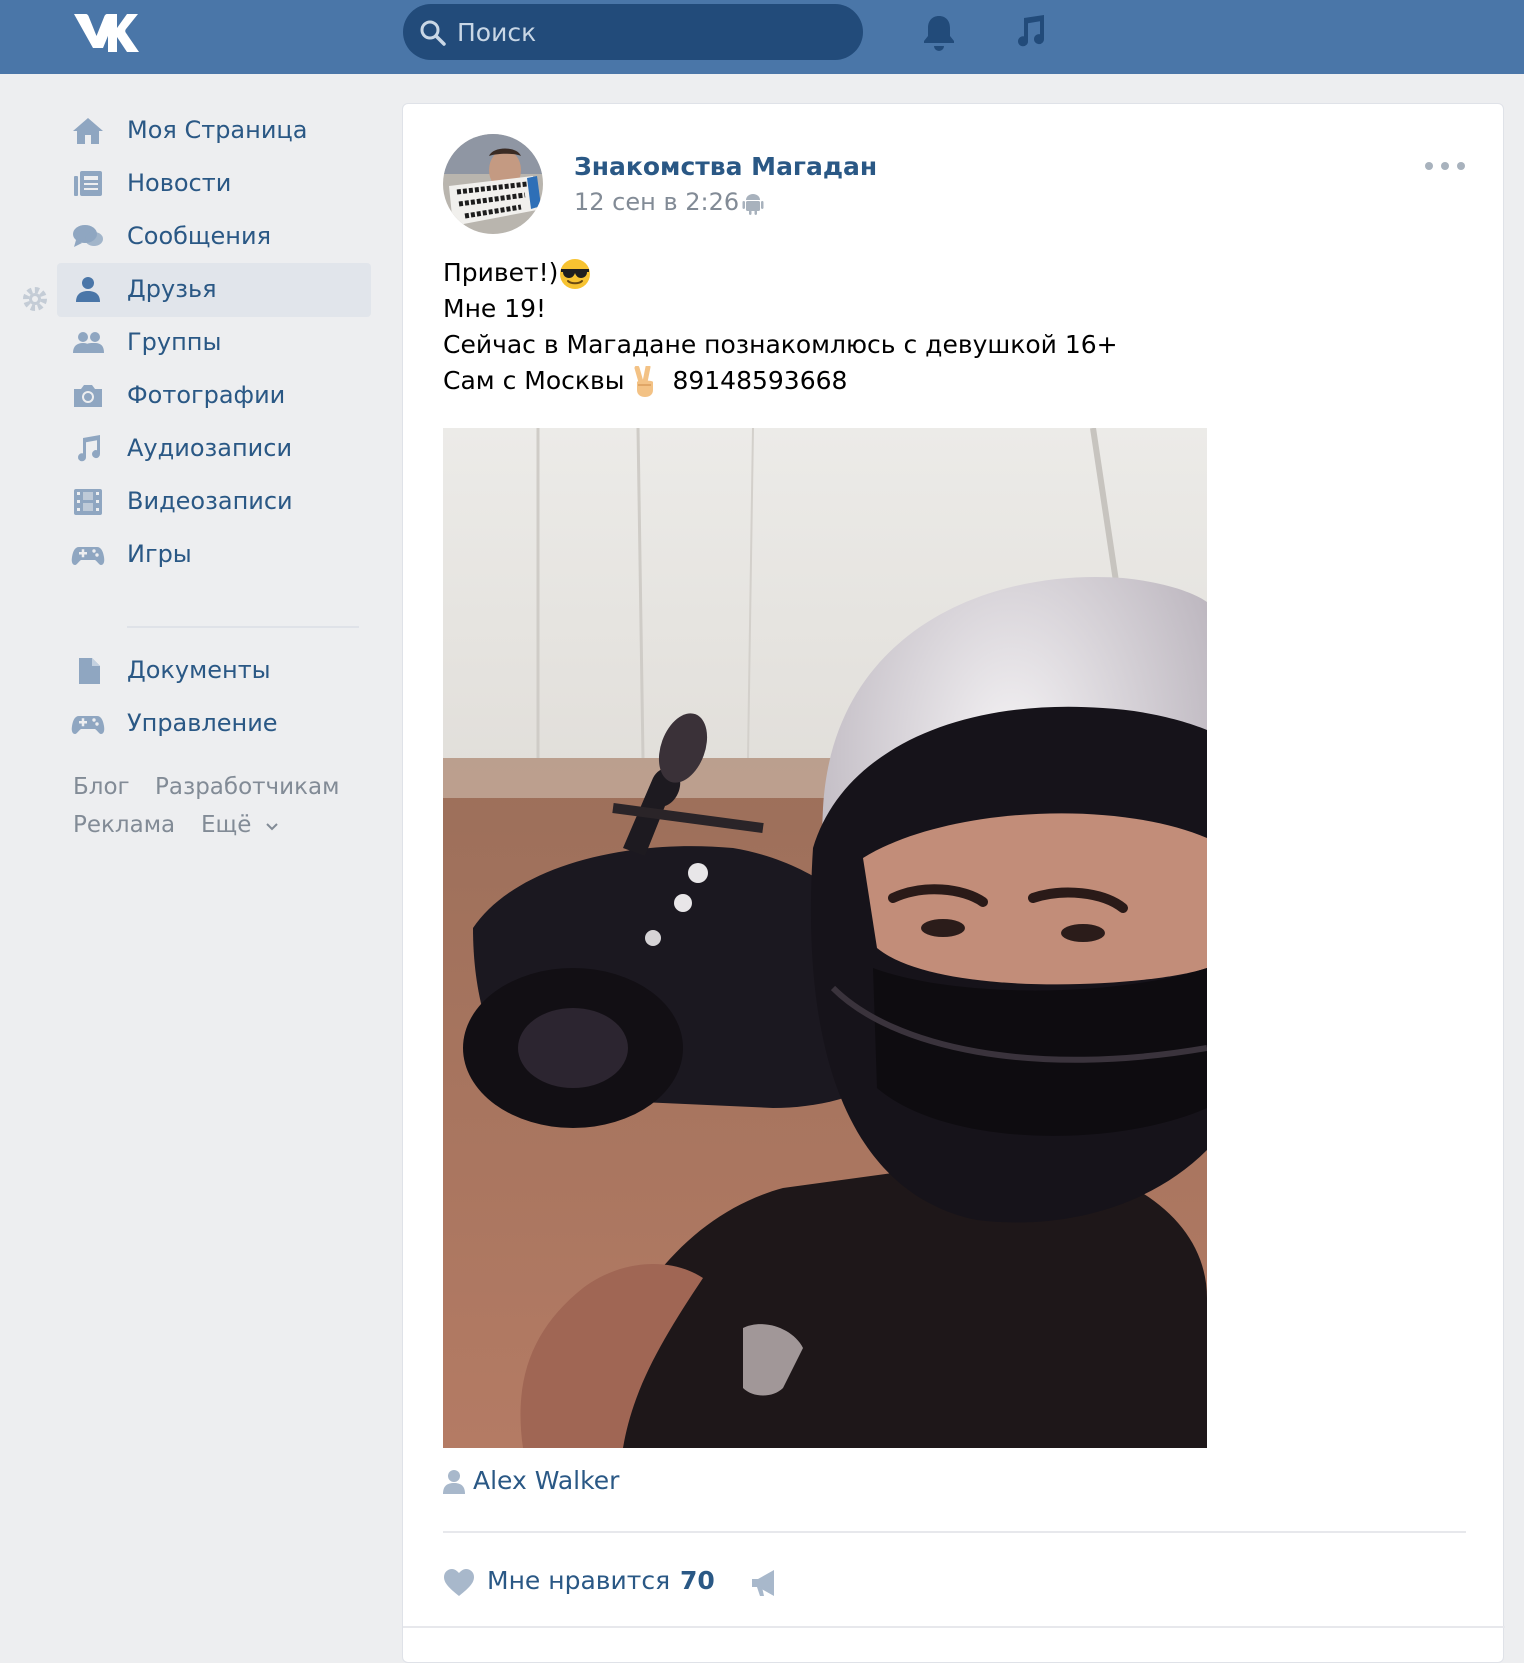 The width and height of the screenshot is (1524, 1663). Describe the element at coordinates (199, 236) in the screenshot. I see `sidebar-item-label: Сообщения` at that location.